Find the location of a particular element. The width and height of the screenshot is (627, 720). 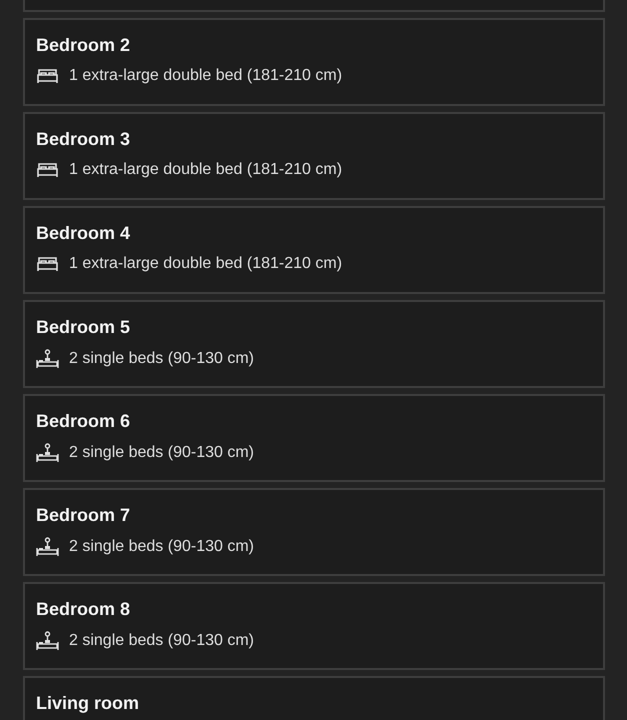

room-name: Living room is located at coordinates (88, 703).